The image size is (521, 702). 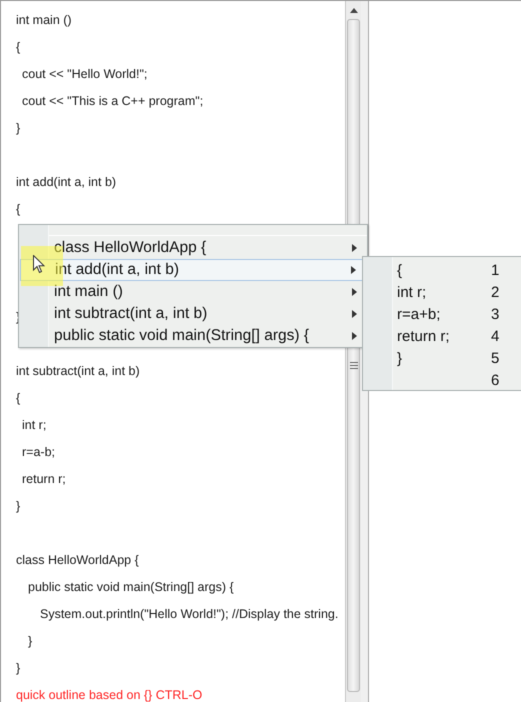 I want to click on code-line: class HelloWorldApp {, so click(x=77, y=559).